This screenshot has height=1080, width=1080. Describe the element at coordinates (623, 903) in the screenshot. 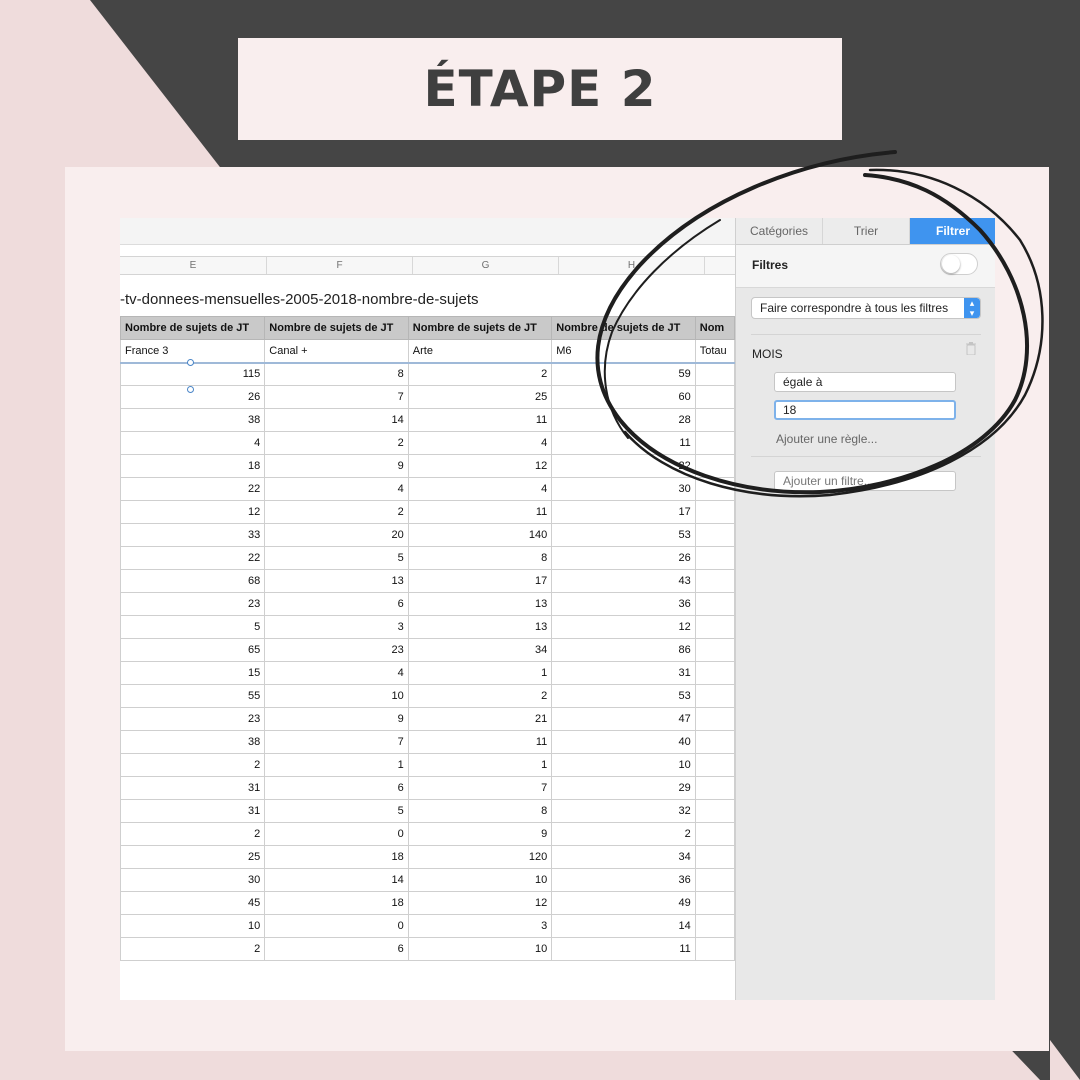

I see `table-cell: 49` at that location.